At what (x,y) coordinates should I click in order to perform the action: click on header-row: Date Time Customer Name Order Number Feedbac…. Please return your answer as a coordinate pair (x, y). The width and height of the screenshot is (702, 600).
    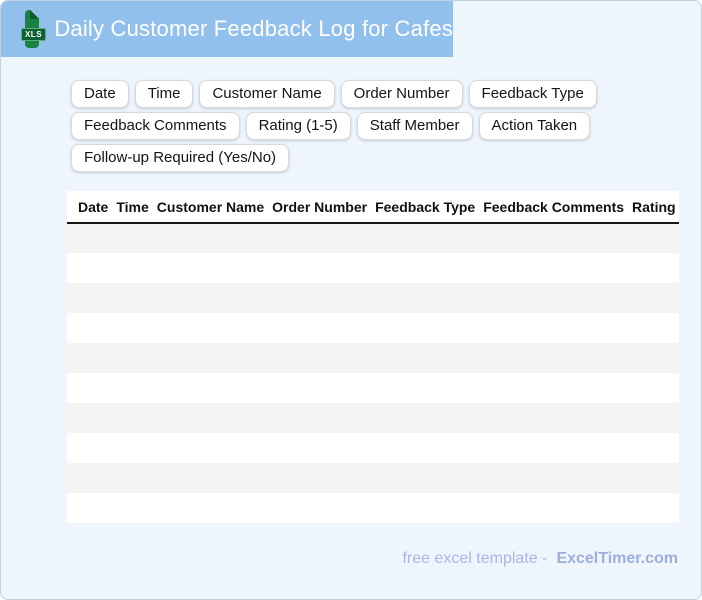
    Looking at the image, I should click on (373, 207).